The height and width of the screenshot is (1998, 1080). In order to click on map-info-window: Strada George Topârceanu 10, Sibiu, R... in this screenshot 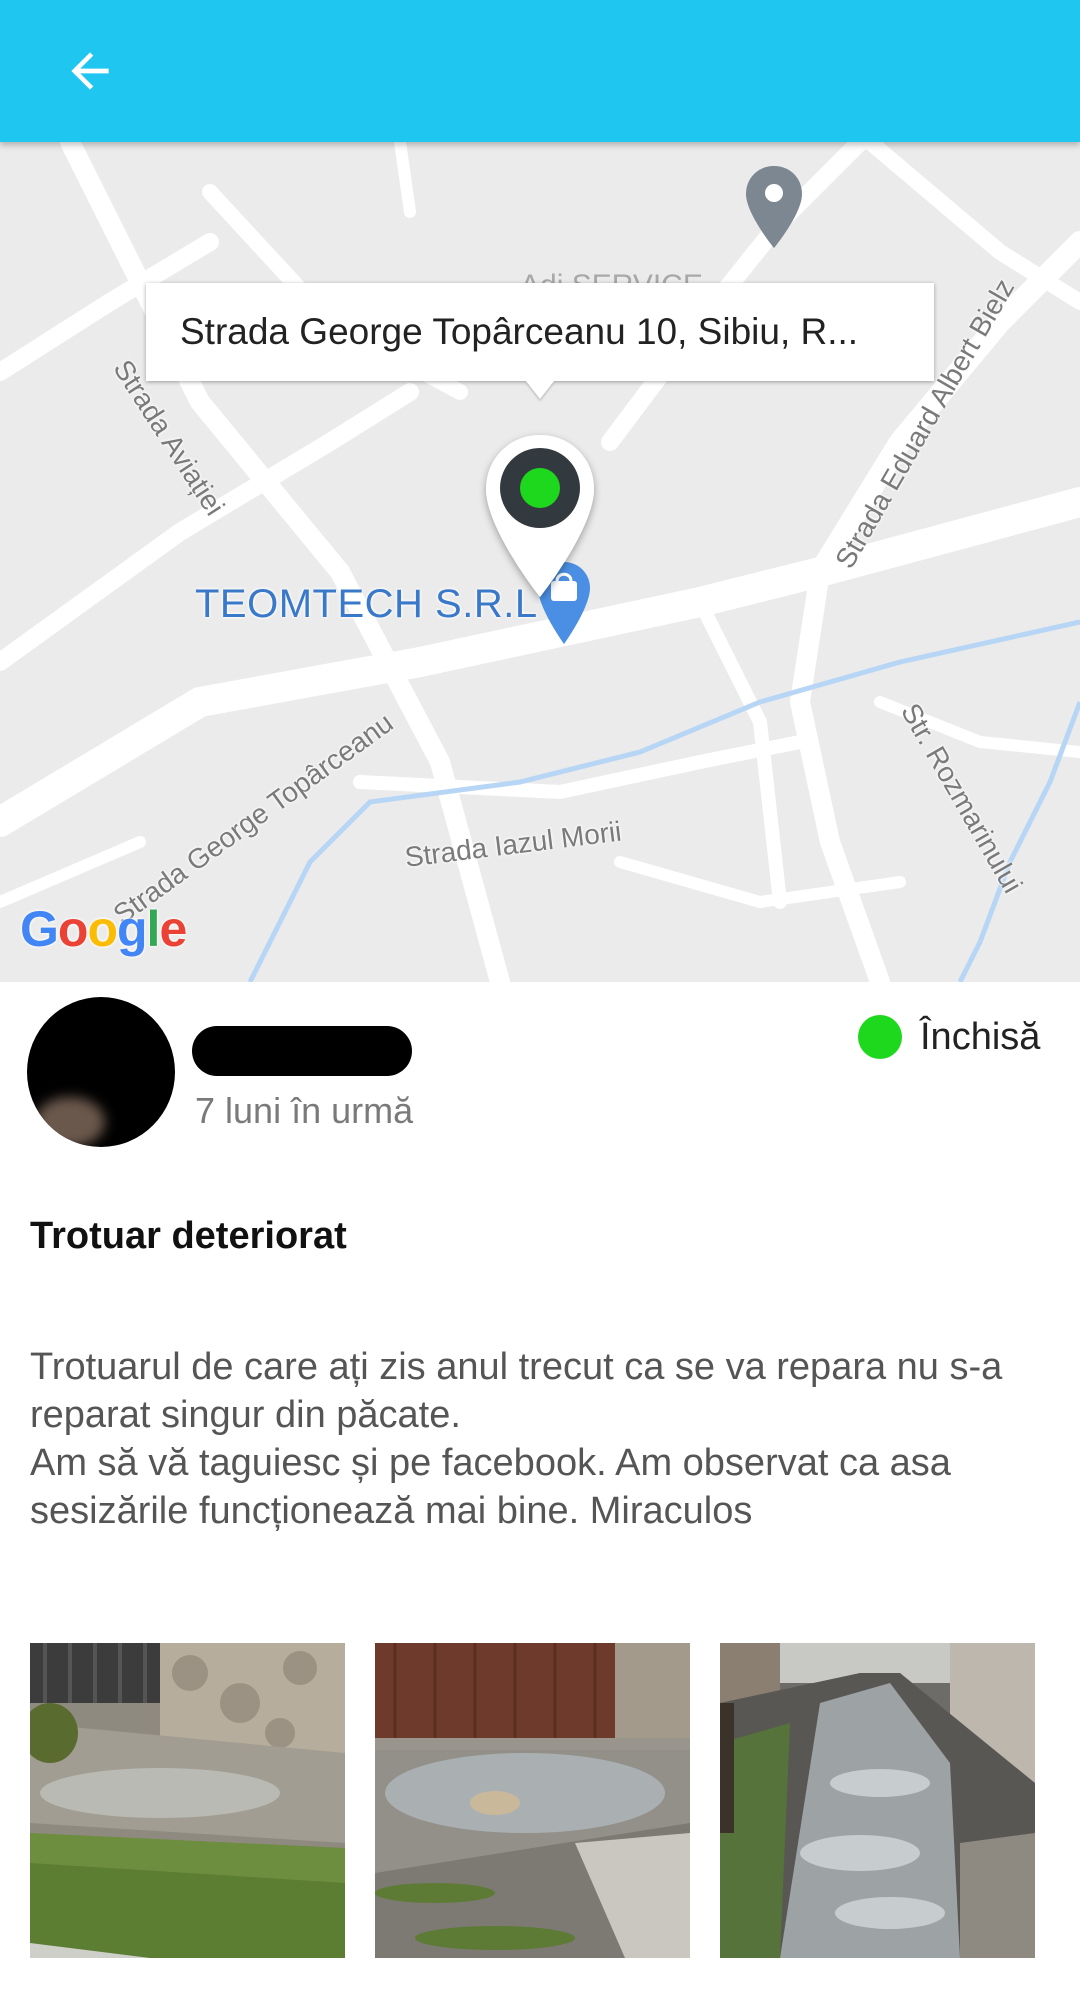, I will do `click(540, 332)`.